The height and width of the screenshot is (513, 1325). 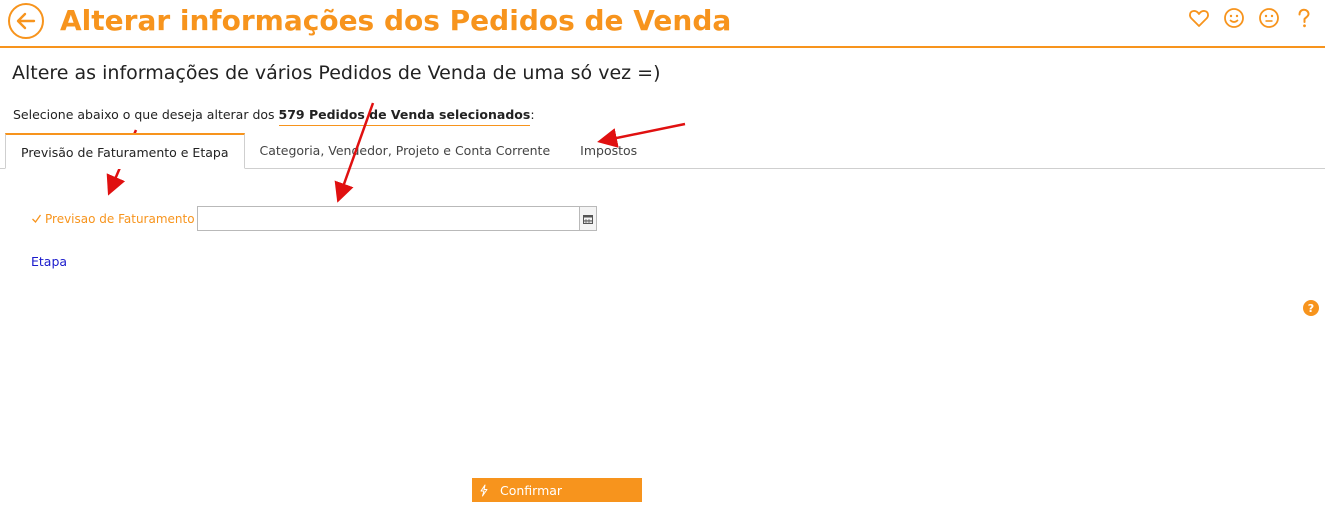 I want to click on checkmark-icon, so click(x=37, y=219).